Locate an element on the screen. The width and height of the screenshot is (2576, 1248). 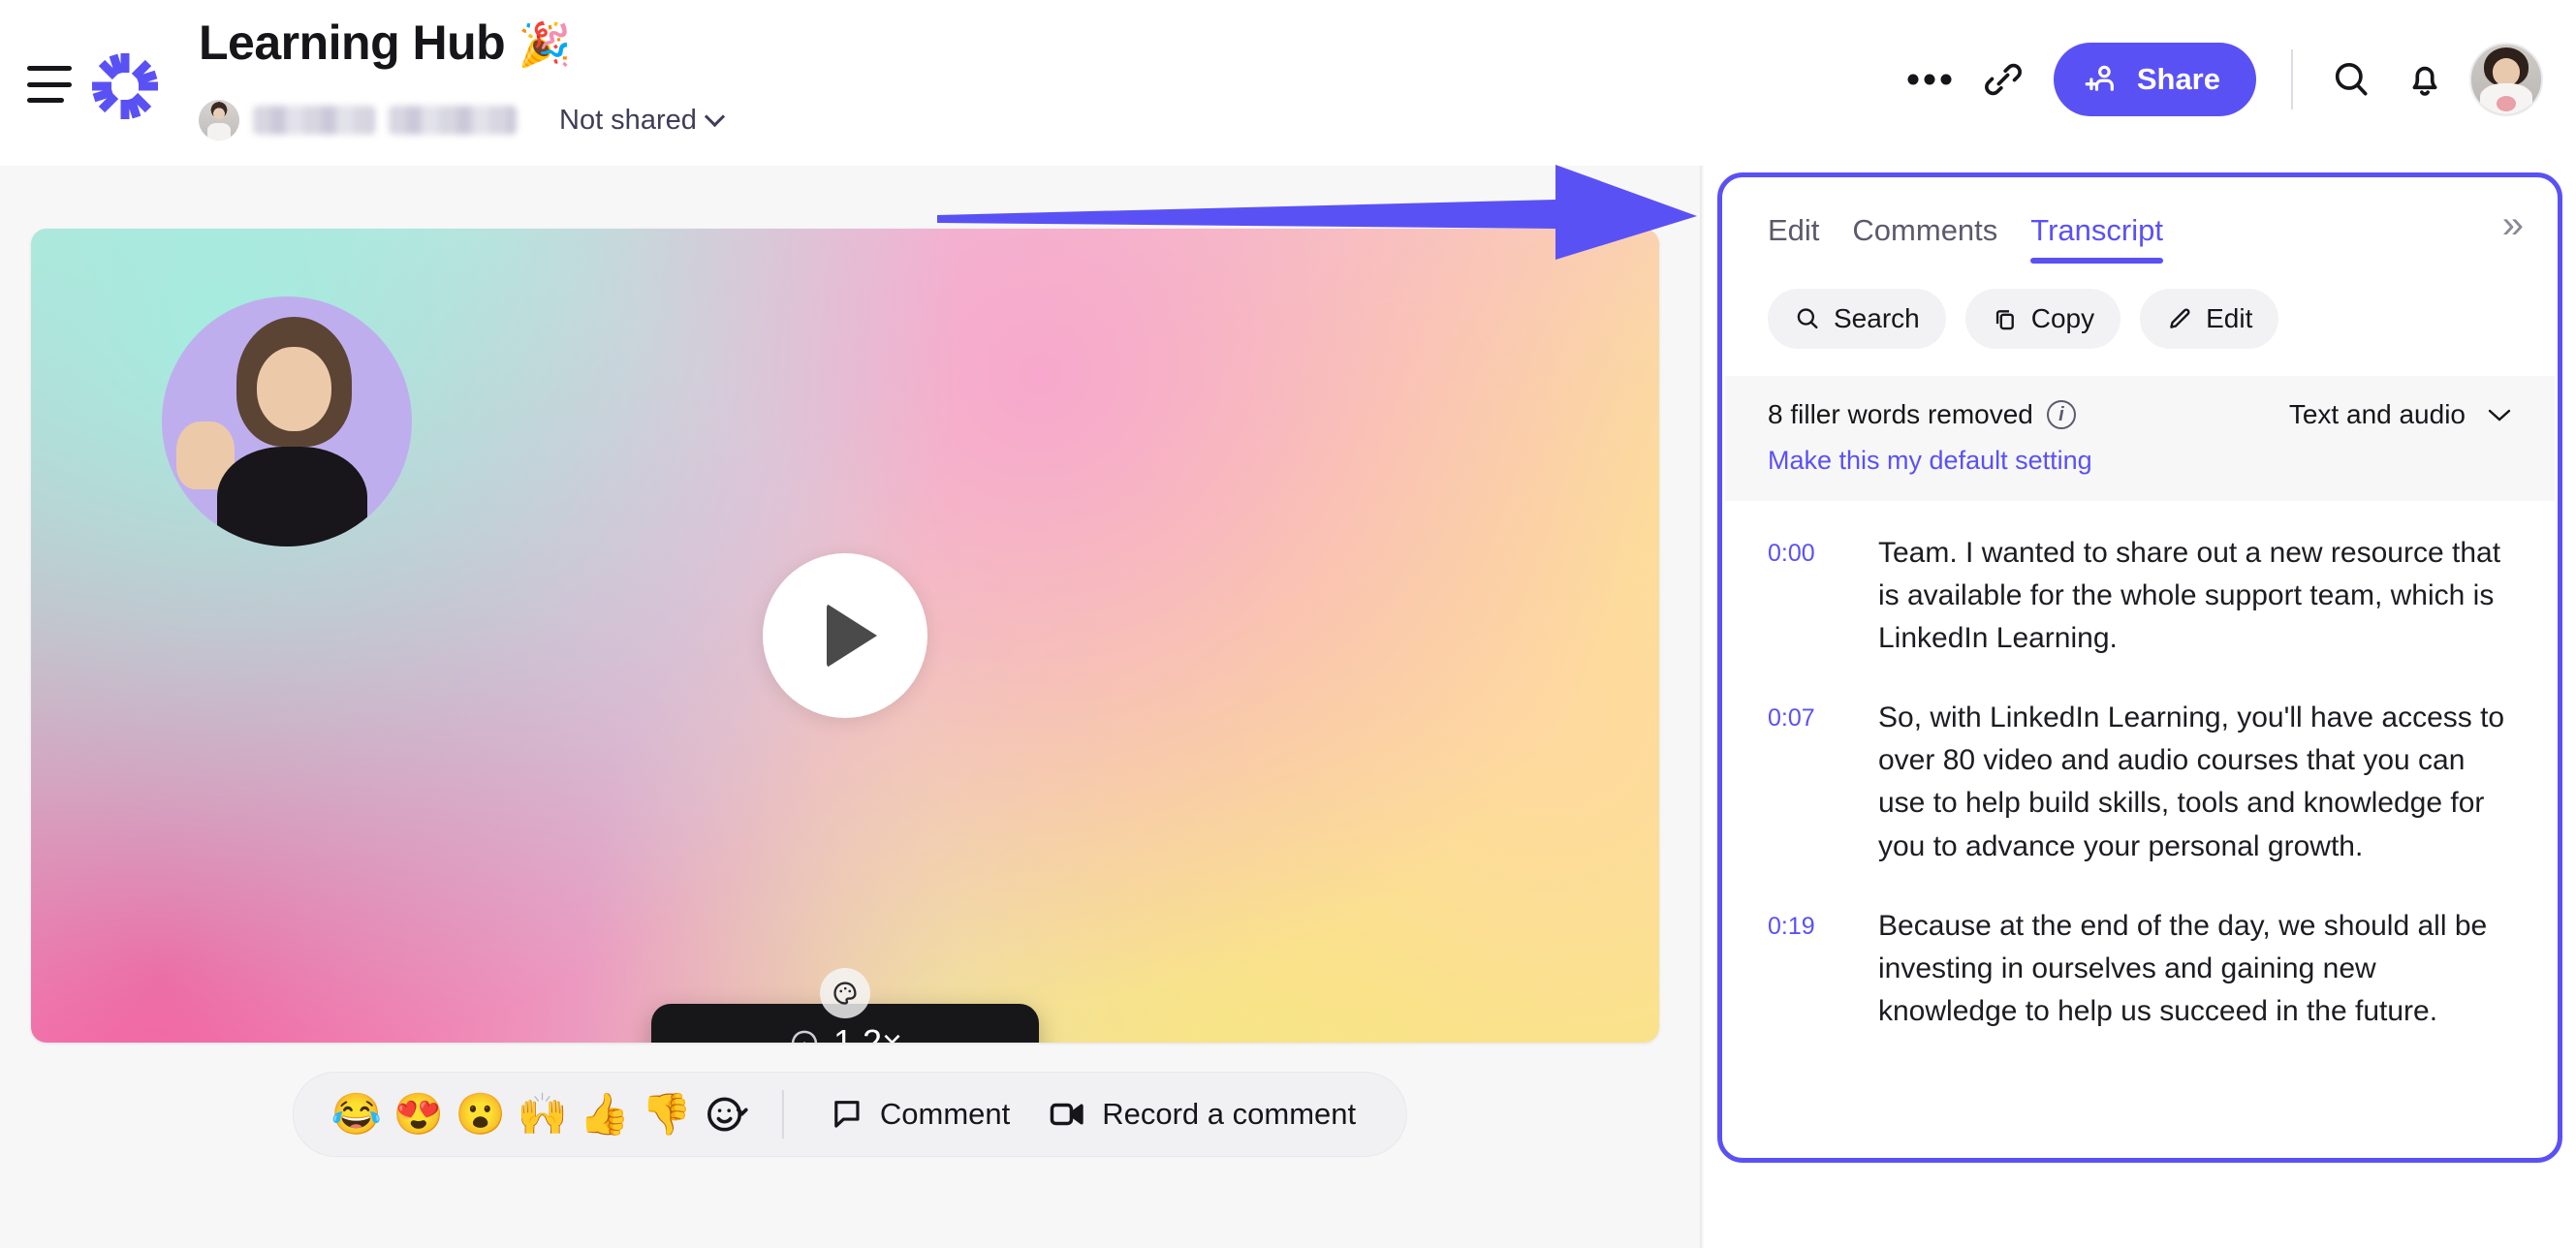
transcript-toolbar: Search Copy Edit is located at coordinates (2140, 306).